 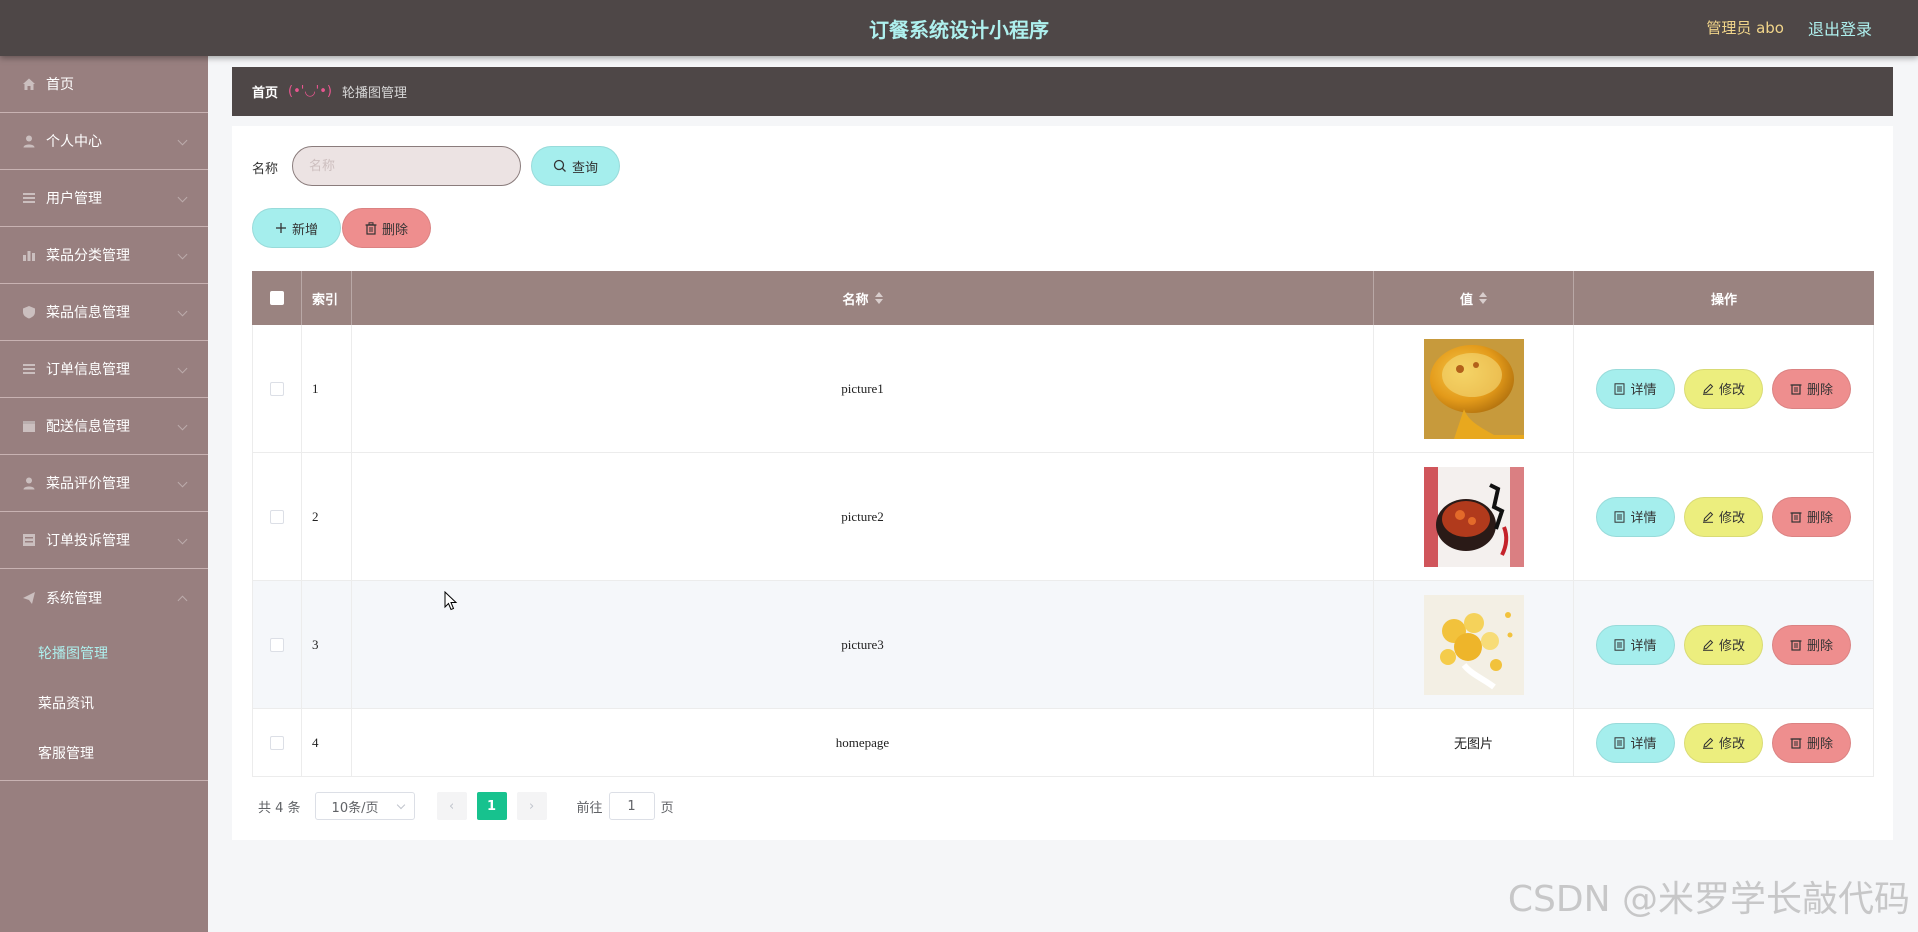 I want to click on add-button: 新增, so click(x=296, y=228).